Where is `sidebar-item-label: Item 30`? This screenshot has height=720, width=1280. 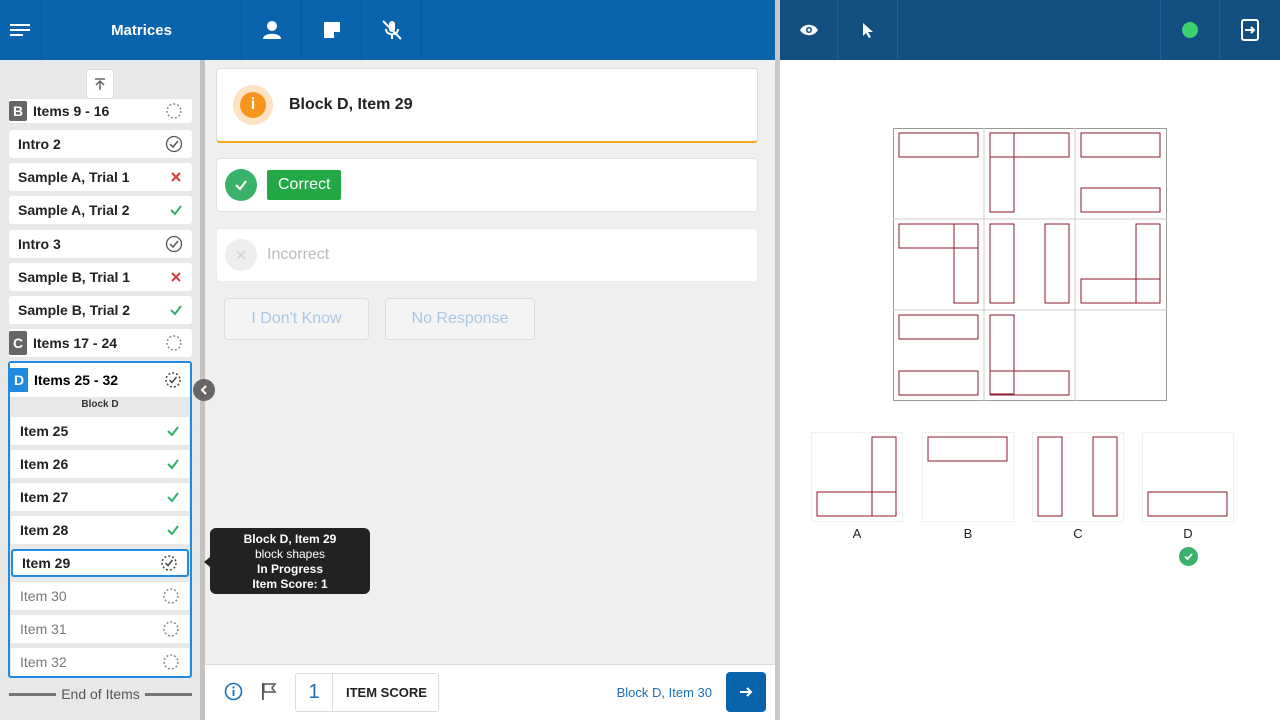
sidebar-item-label: Item 30 is located at coordinates (43, 596).